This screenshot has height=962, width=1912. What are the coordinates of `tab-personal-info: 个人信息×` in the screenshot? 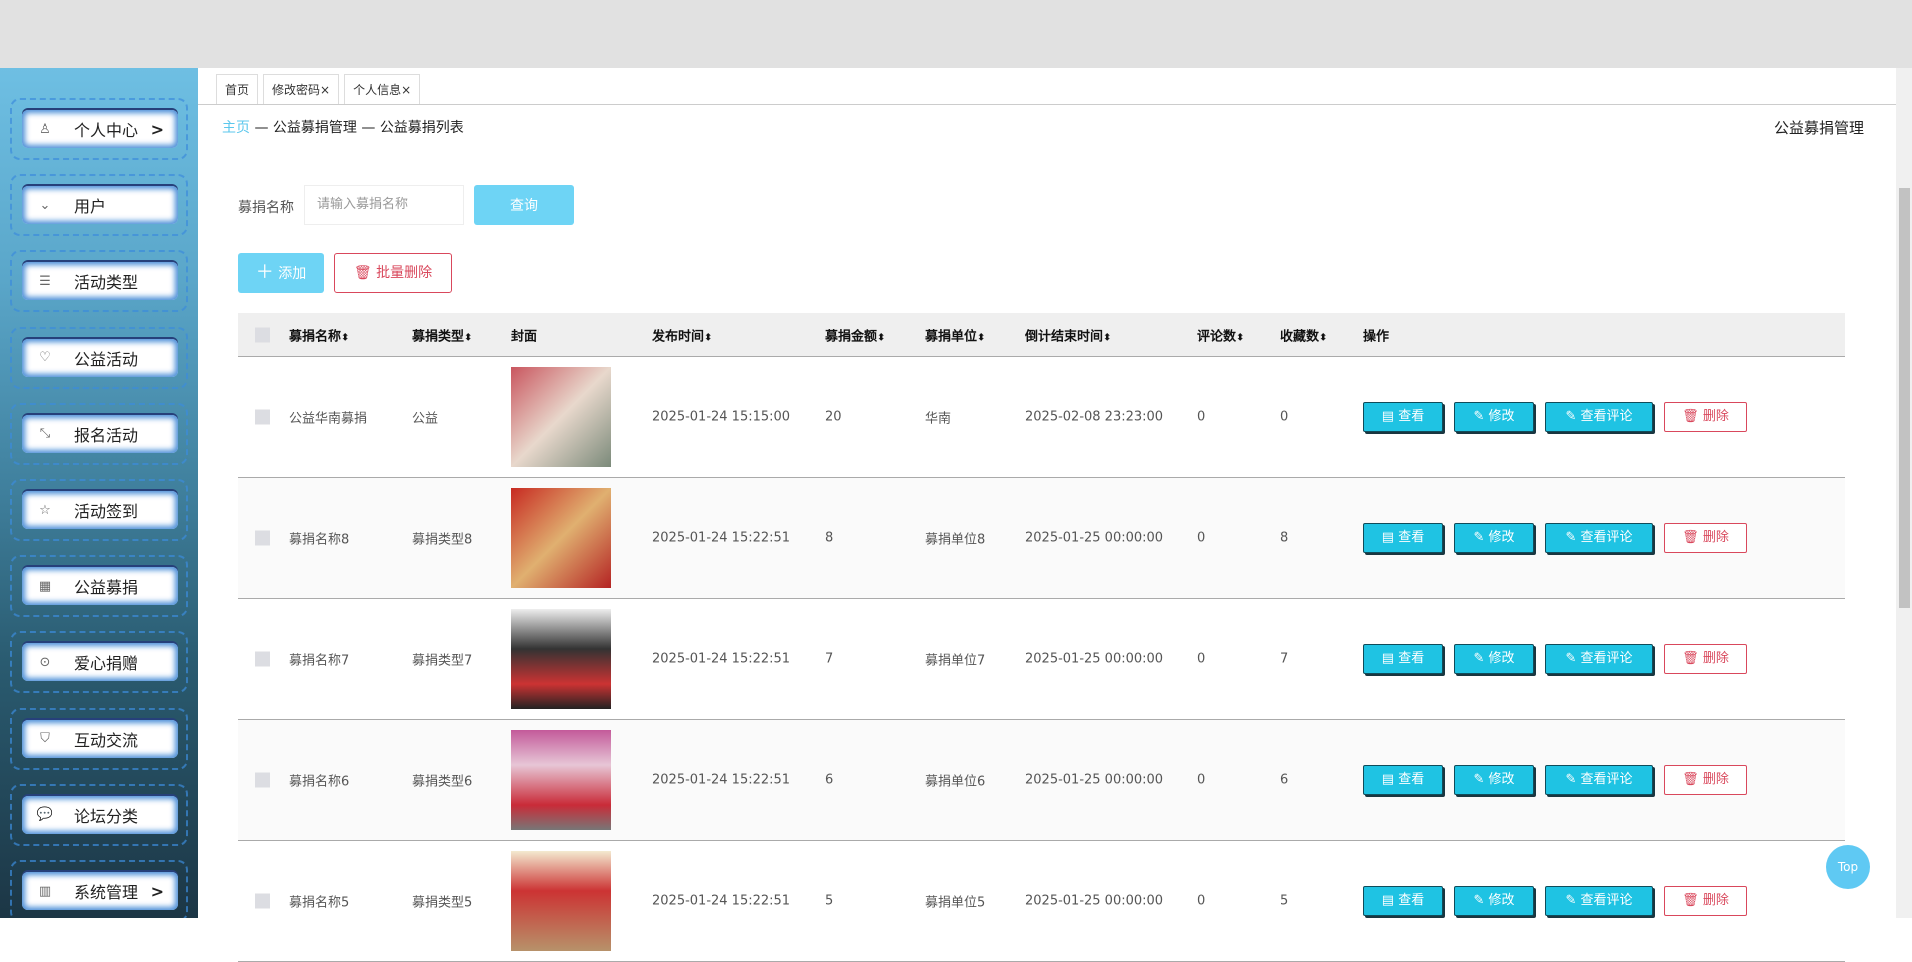 It's located at (382, 89).